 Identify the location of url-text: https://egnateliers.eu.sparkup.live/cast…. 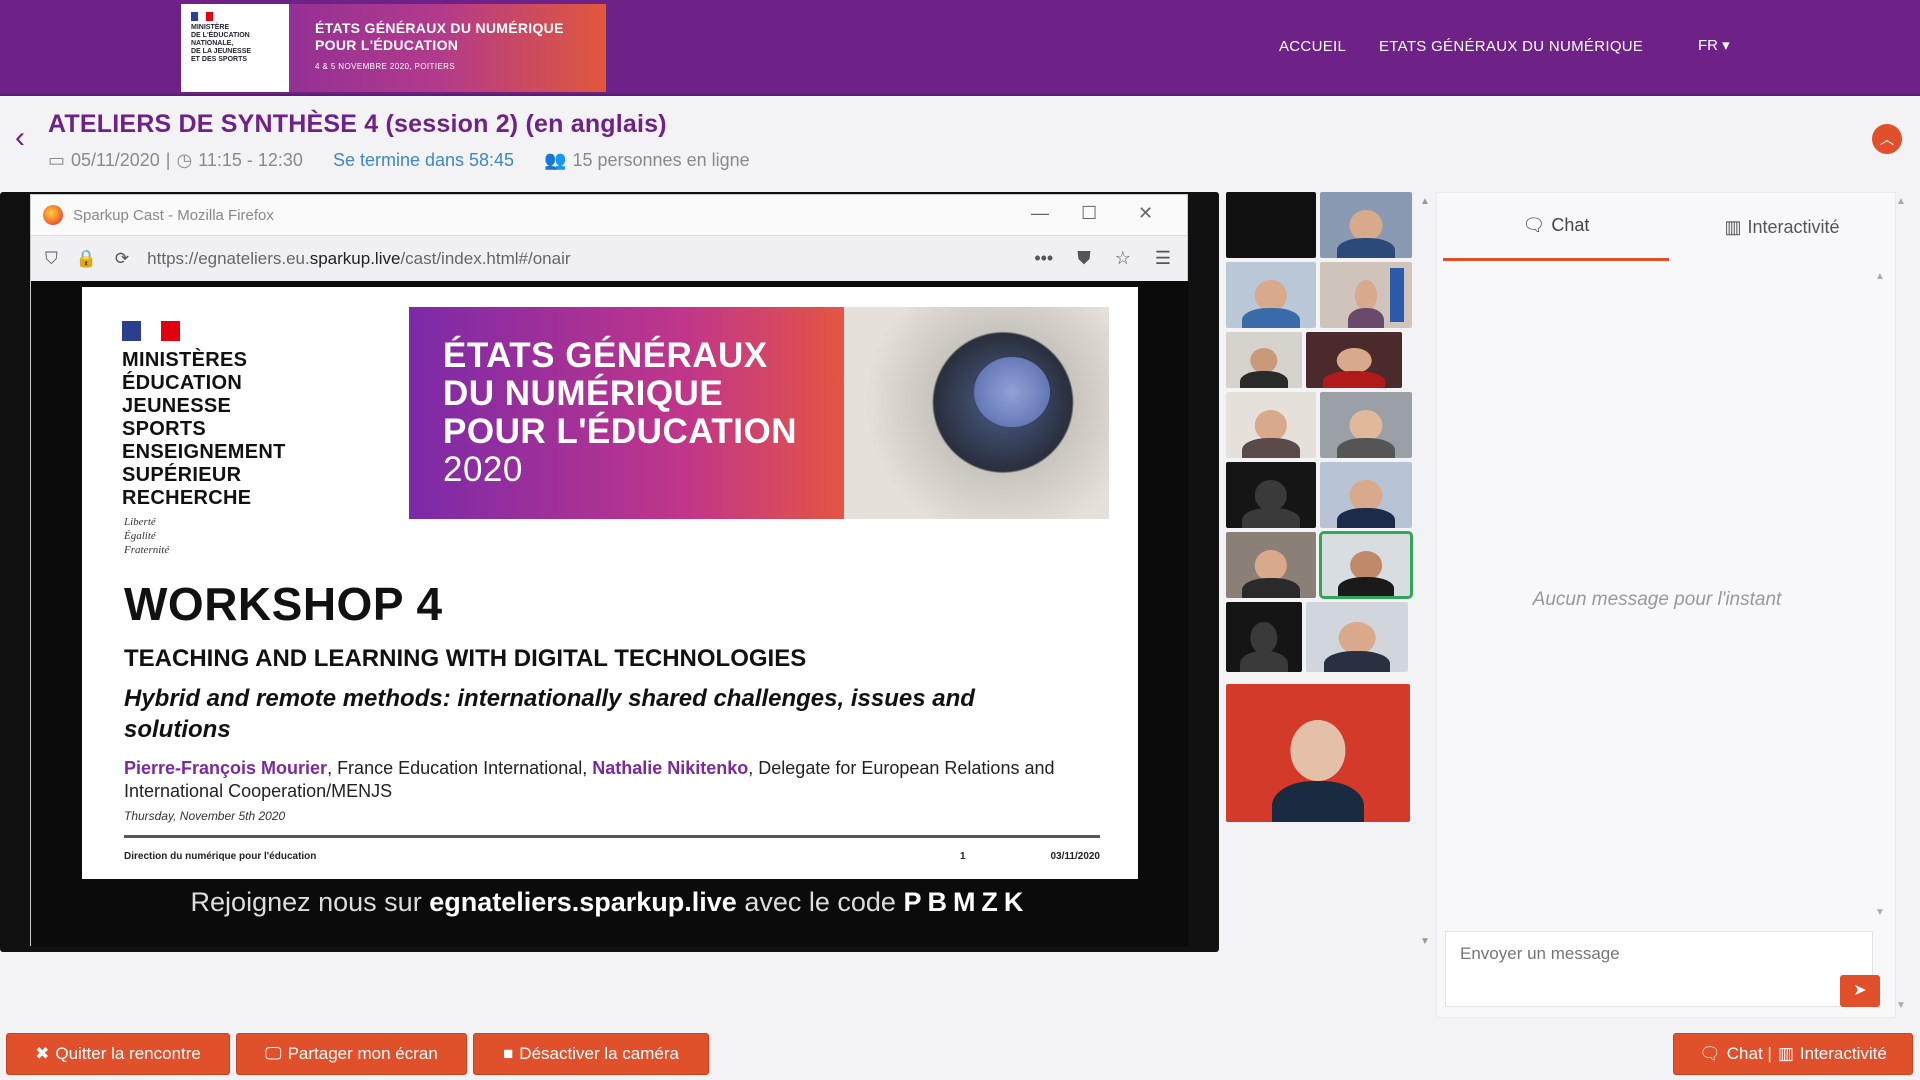
(358, 259).